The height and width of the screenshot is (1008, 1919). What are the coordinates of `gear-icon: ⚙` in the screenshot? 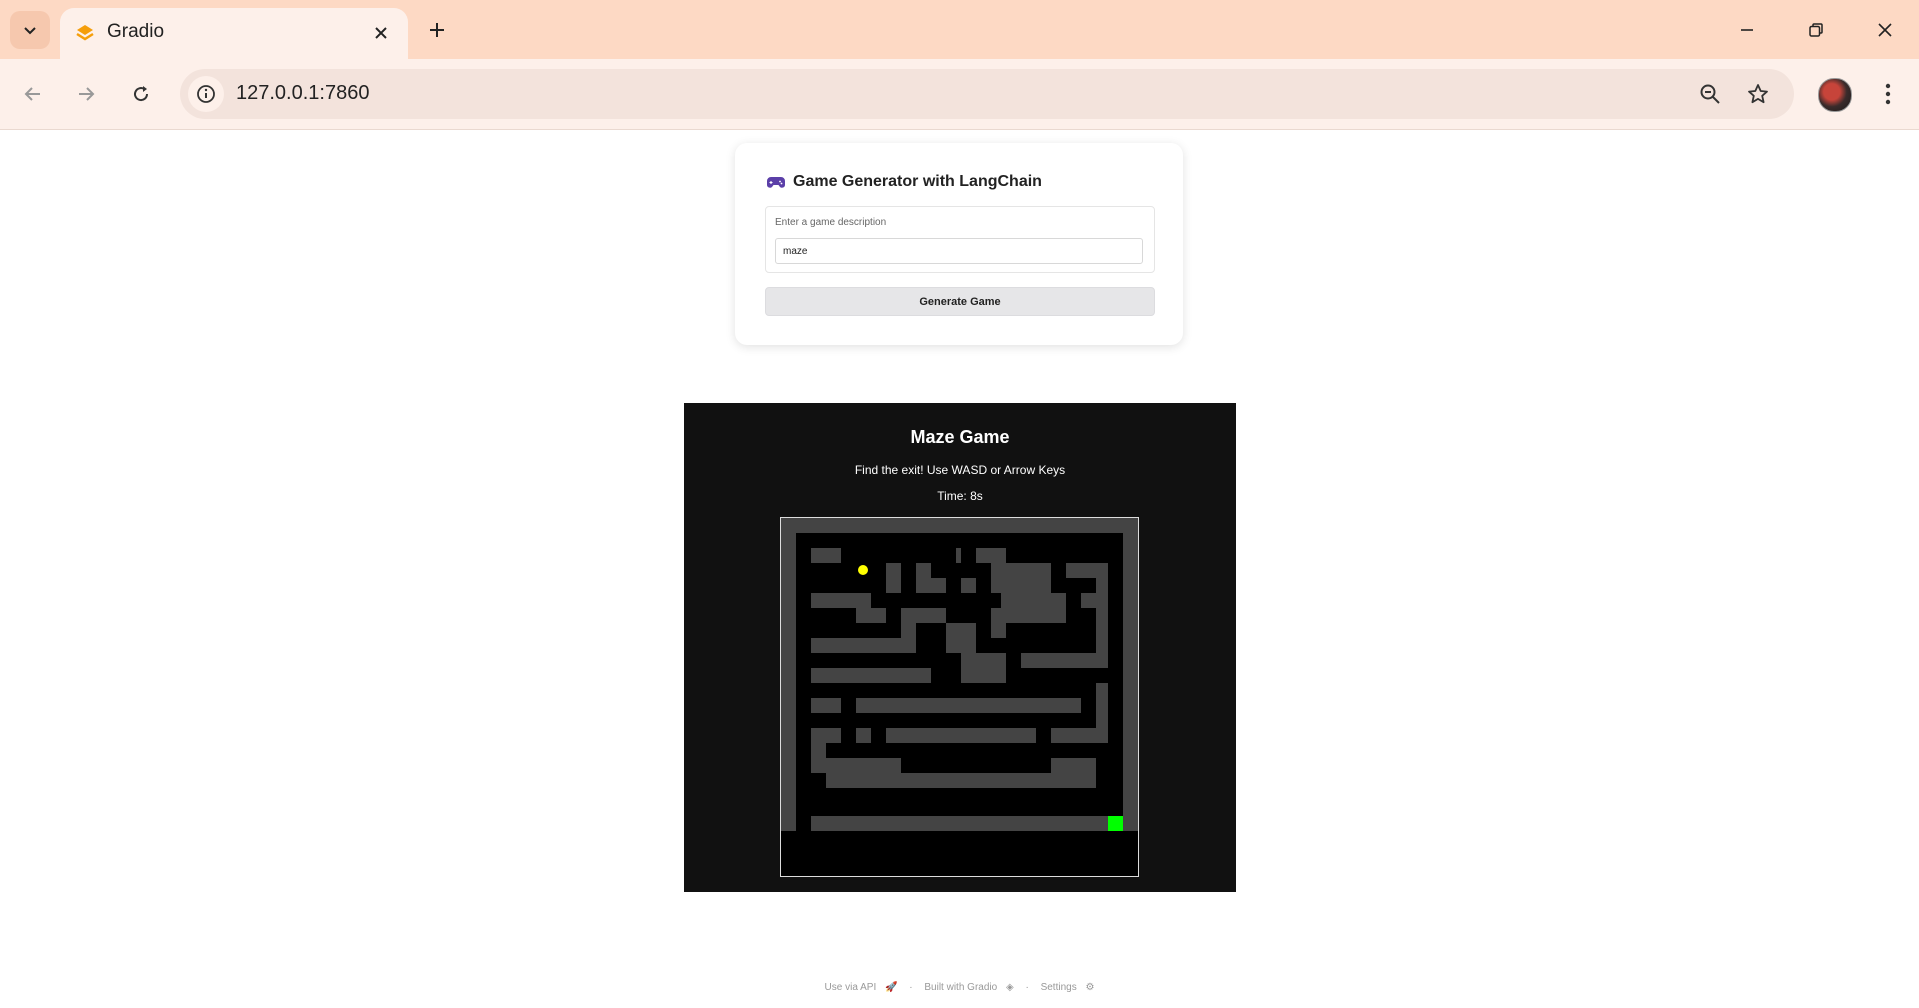 It's located at (1090, 987).